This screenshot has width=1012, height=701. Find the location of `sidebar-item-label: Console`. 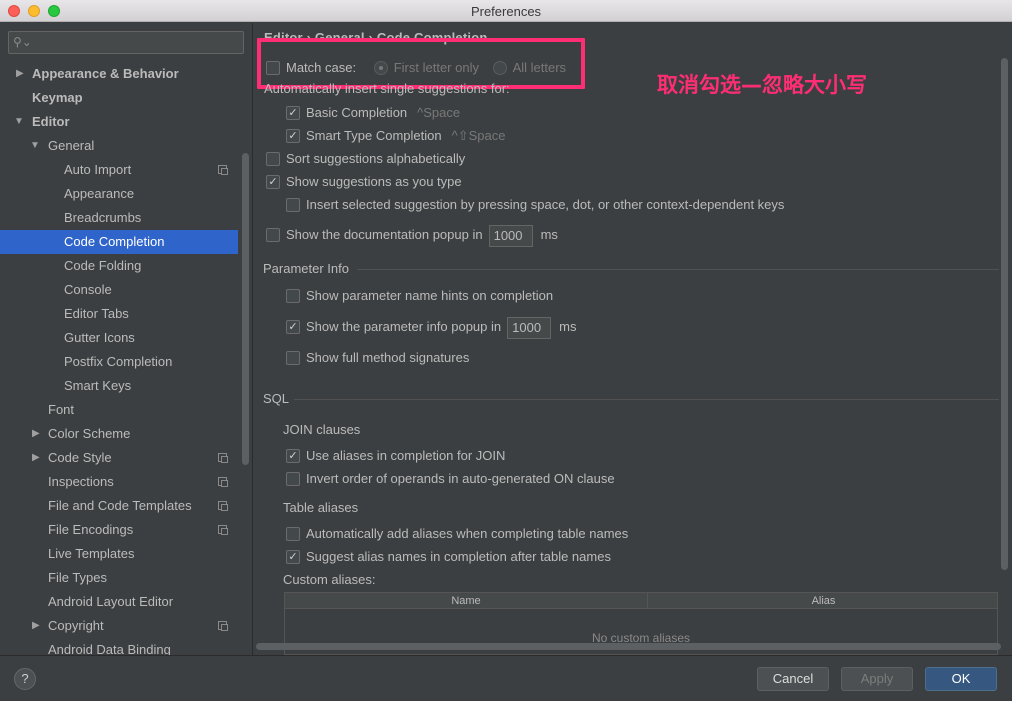

sidebar-item-label: Console is located at coordinates (88, 289).